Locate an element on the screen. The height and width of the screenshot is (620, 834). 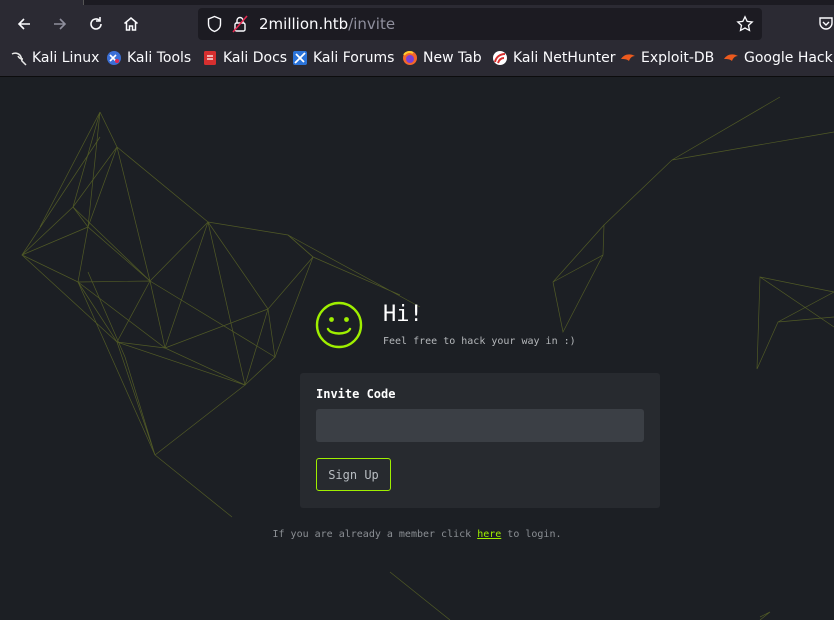
forward-button is located at coordinates (60, 24).